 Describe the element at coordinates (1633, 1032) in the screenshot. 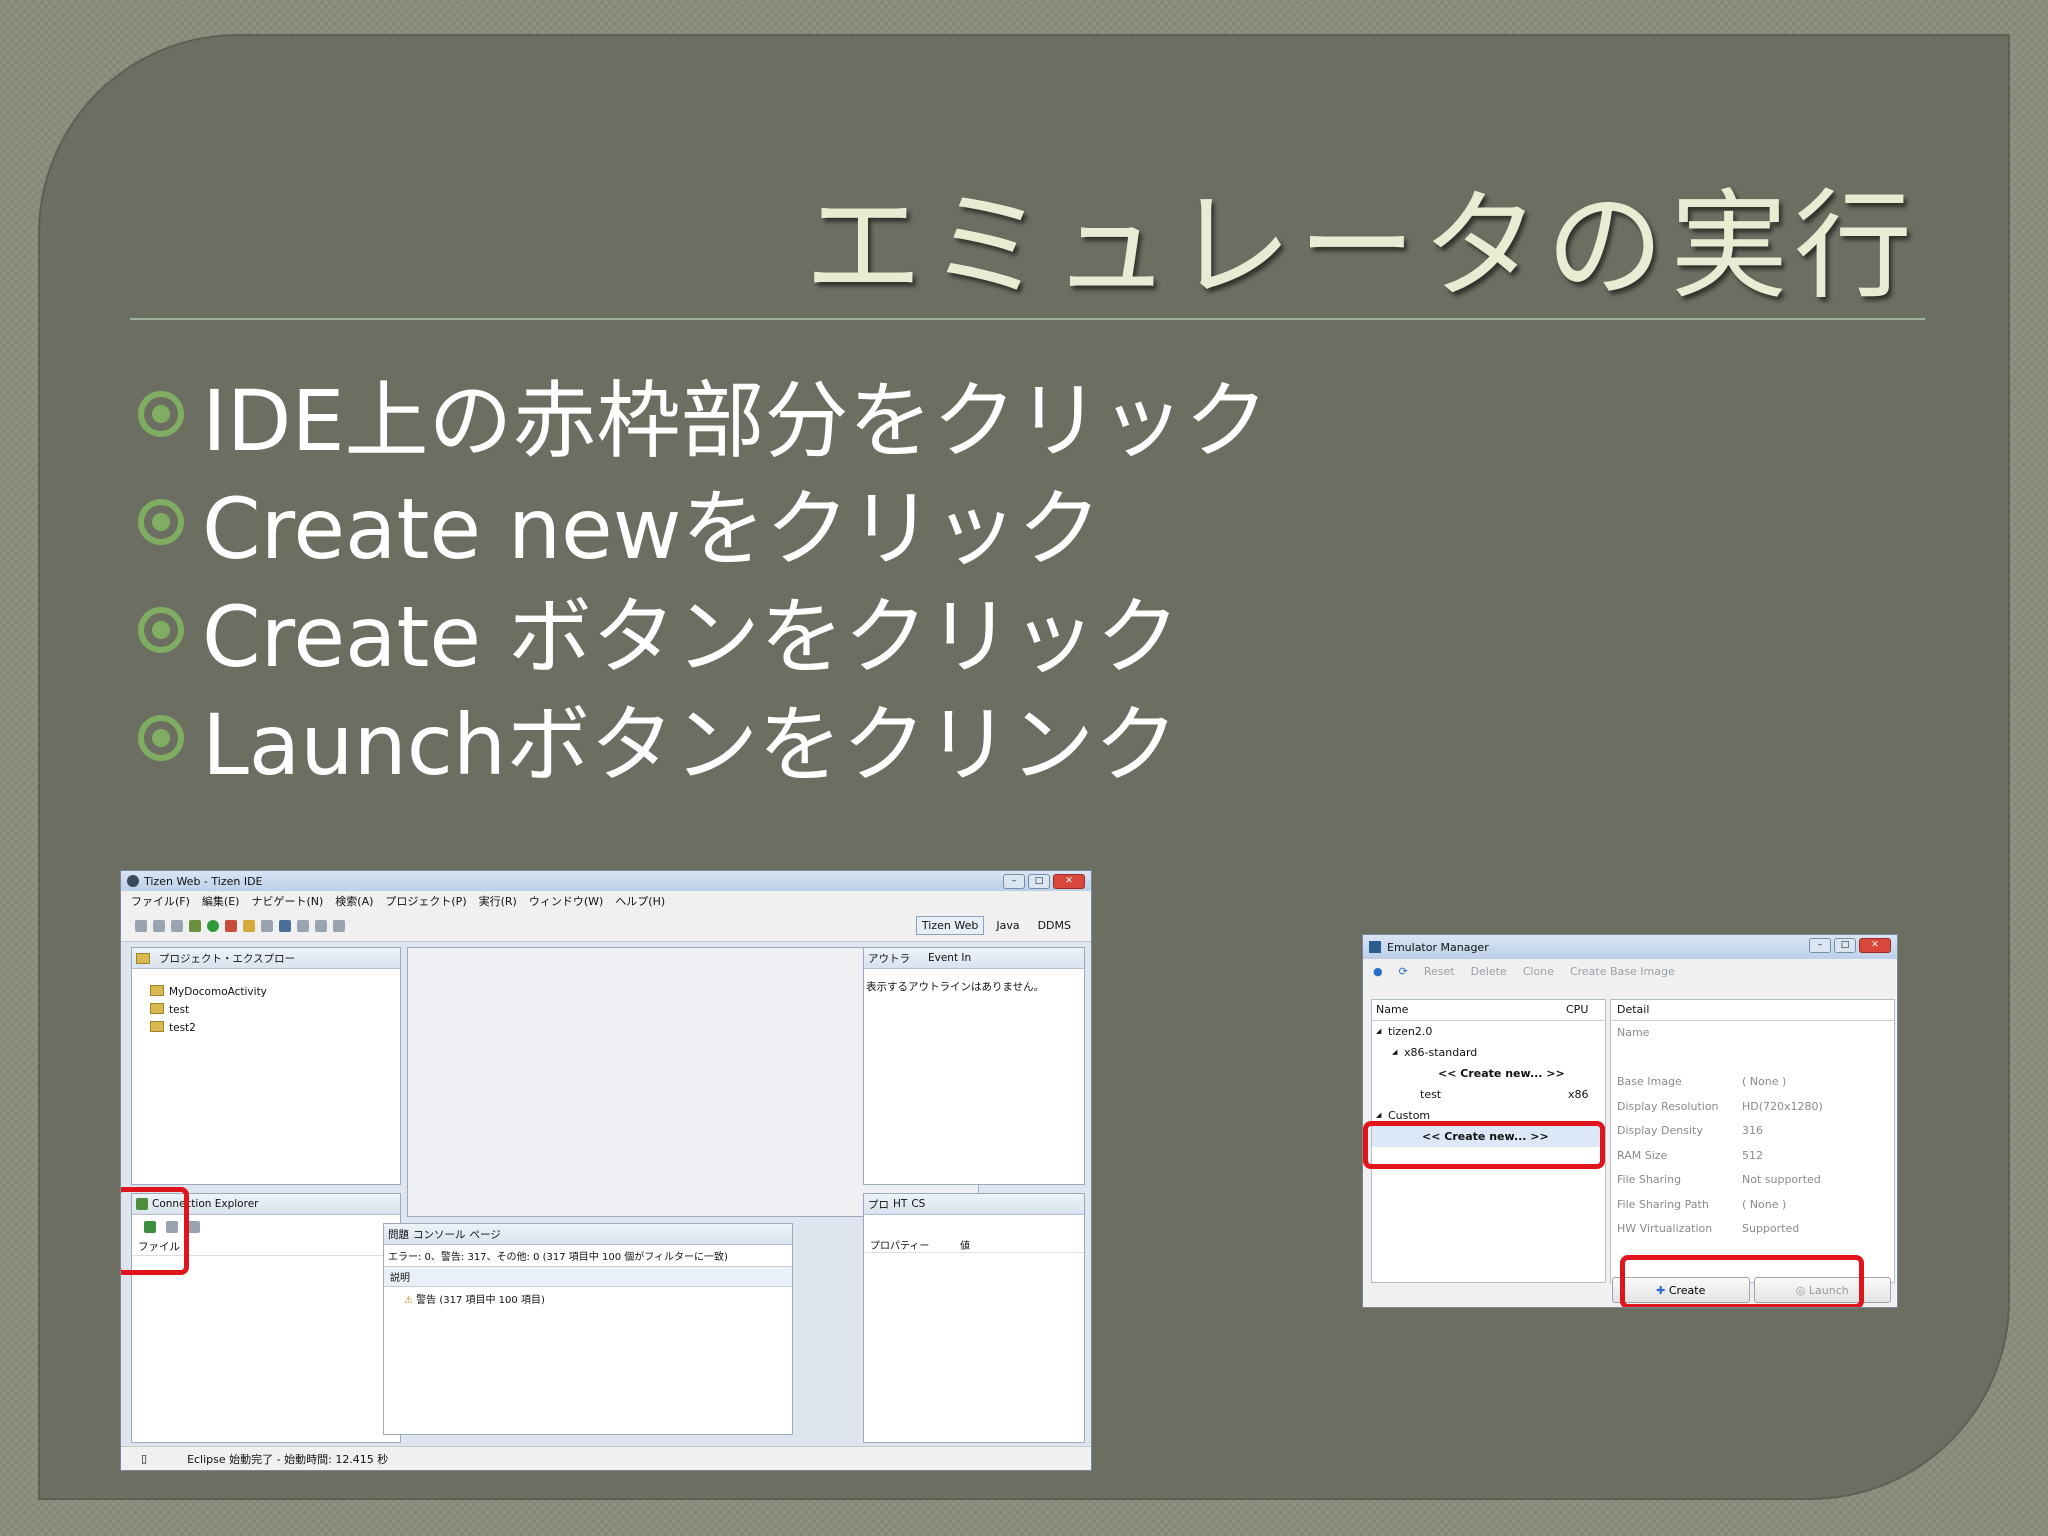

I see `detail-key: Name` at that location.